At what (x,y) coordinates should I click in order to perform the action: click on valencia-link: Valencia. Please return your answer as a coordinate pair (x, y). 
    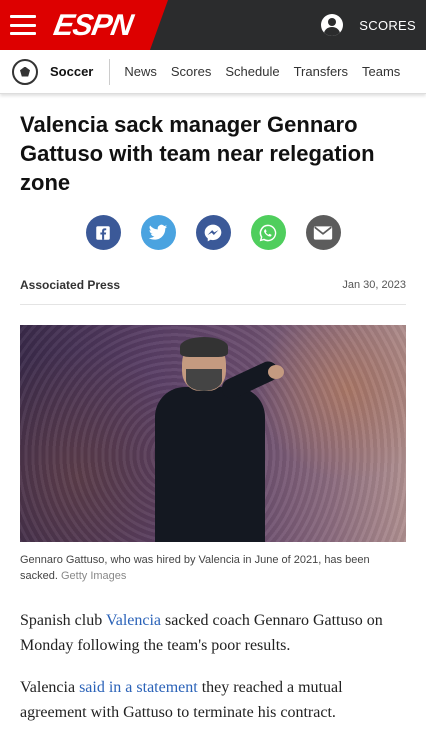
    Looking at the image, I should click on (133, 620).